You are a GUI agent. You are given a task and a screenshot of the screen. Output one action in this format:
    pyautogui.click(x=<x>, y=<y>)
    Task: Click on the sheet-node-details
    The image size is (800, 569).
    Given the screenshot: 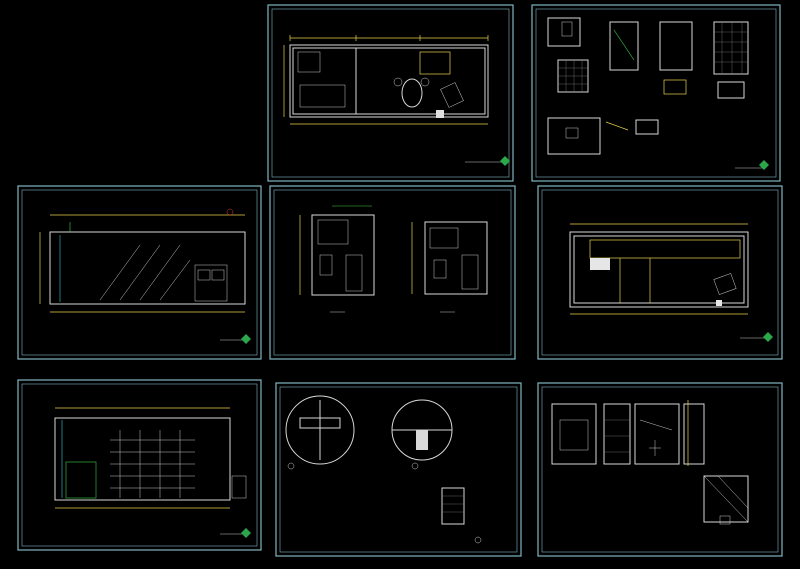 What is the action you would take?
    pyautogui.click(x=398, y=469)
    